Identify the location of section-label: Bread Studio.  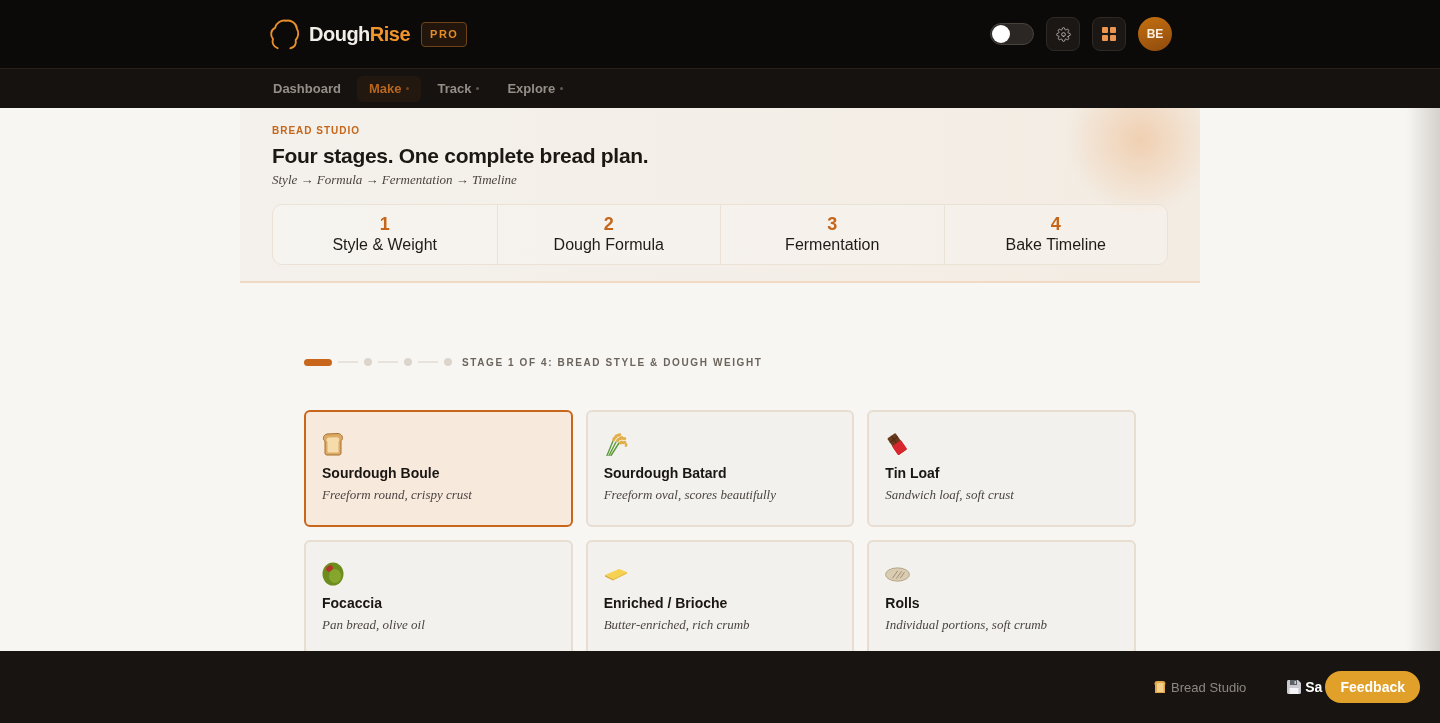
(1209, 687).